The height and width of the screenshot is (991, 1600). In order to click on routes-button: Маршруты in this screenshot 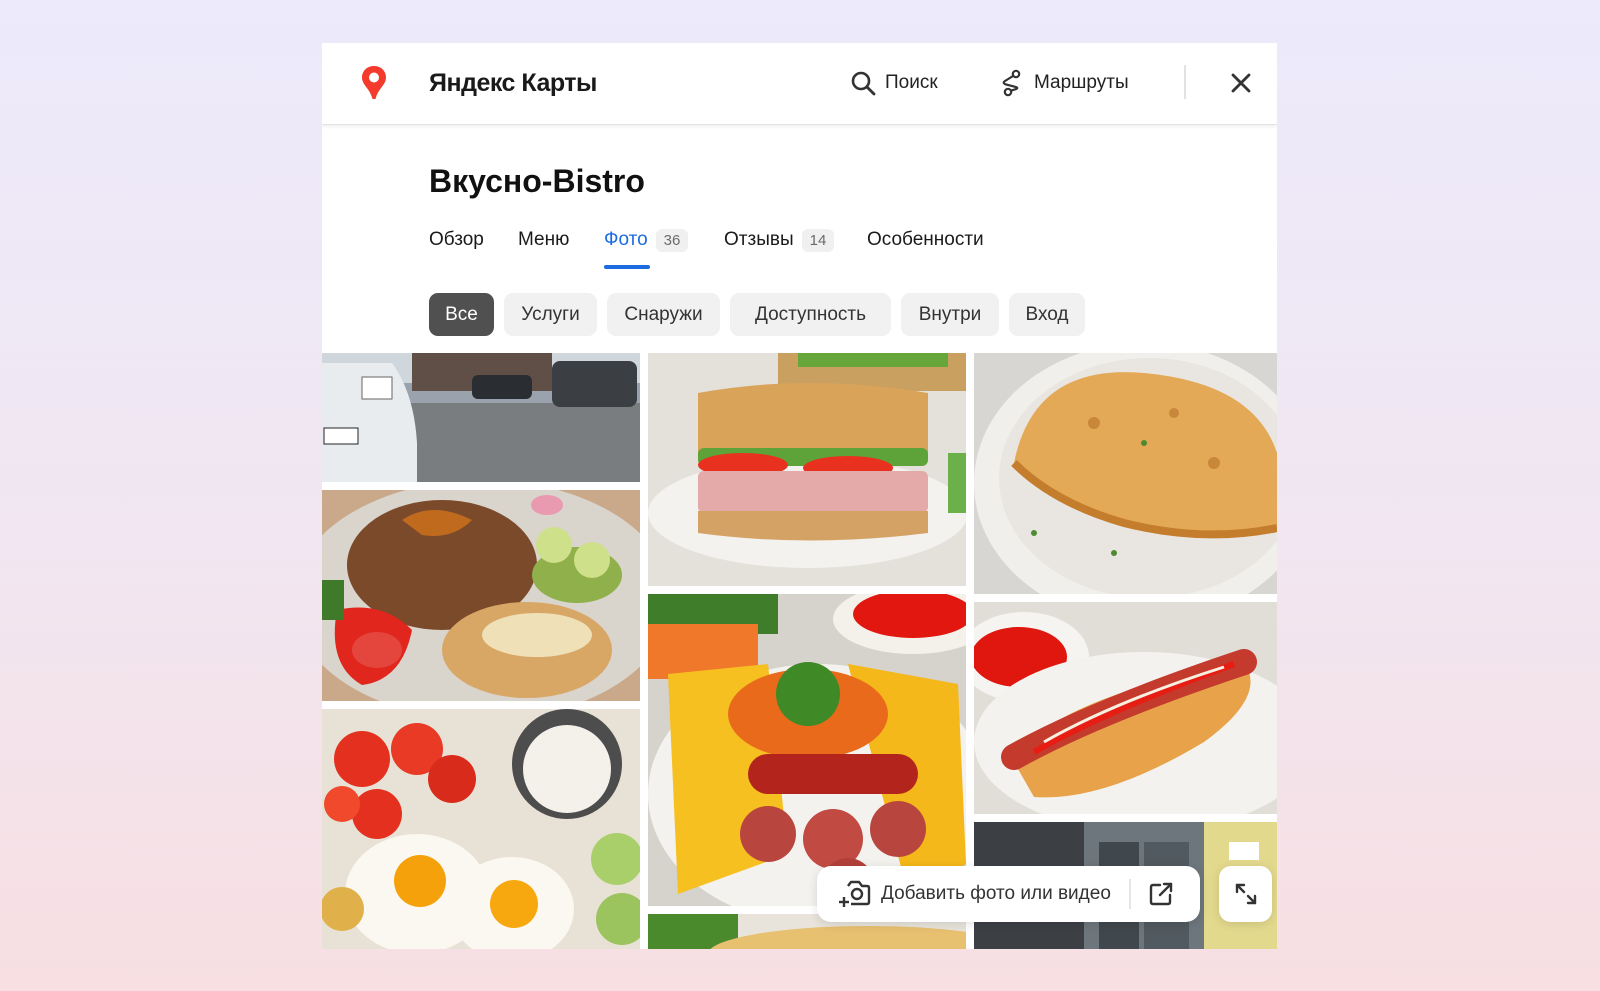, I will do `click(1064, 83)`.